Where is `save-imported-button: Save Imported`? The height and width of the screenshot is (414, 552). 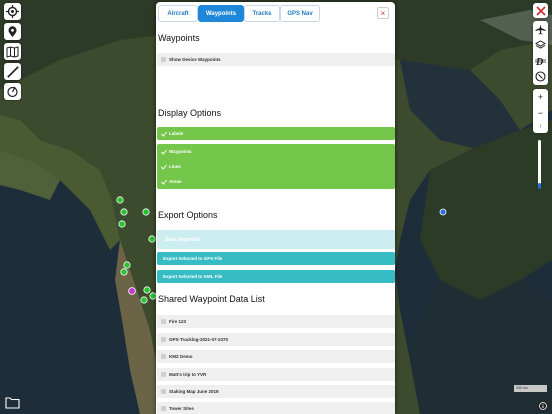 save-imported-button: Save Imported is located at coordinates (276, 239).